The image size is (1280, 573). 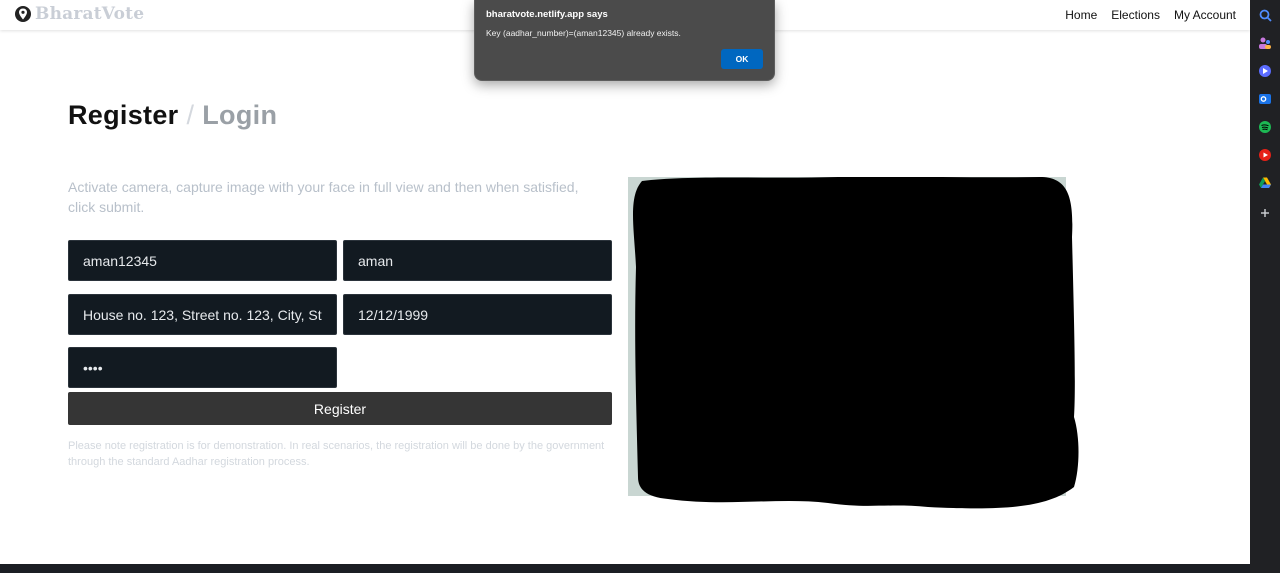 I want to click on register-heading: Register, so click(x=123, y=115).